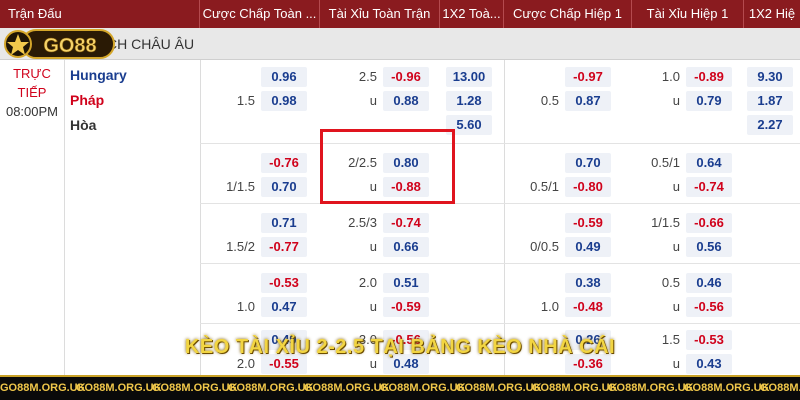 This screenshot has width=800, height=400. What do you see at coordinates (284, 163) in the screenshot?
I see `odds-price: -0.76` at bounding box center [284, 163].